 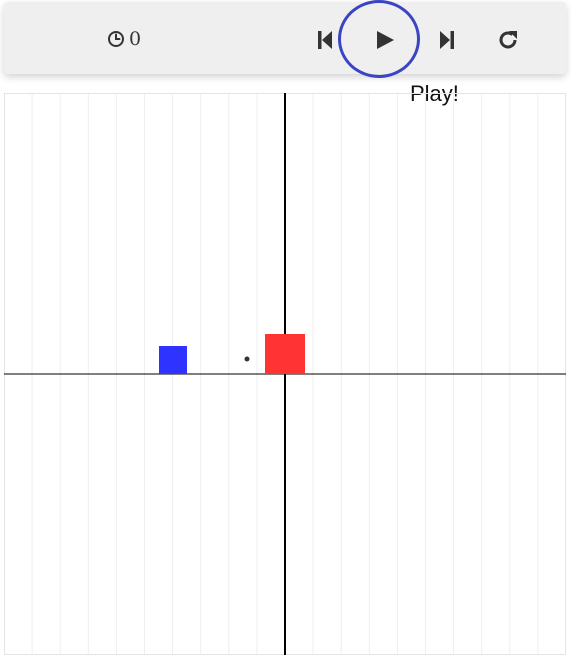 I want to click on play-button, so click(x=385, y=40).